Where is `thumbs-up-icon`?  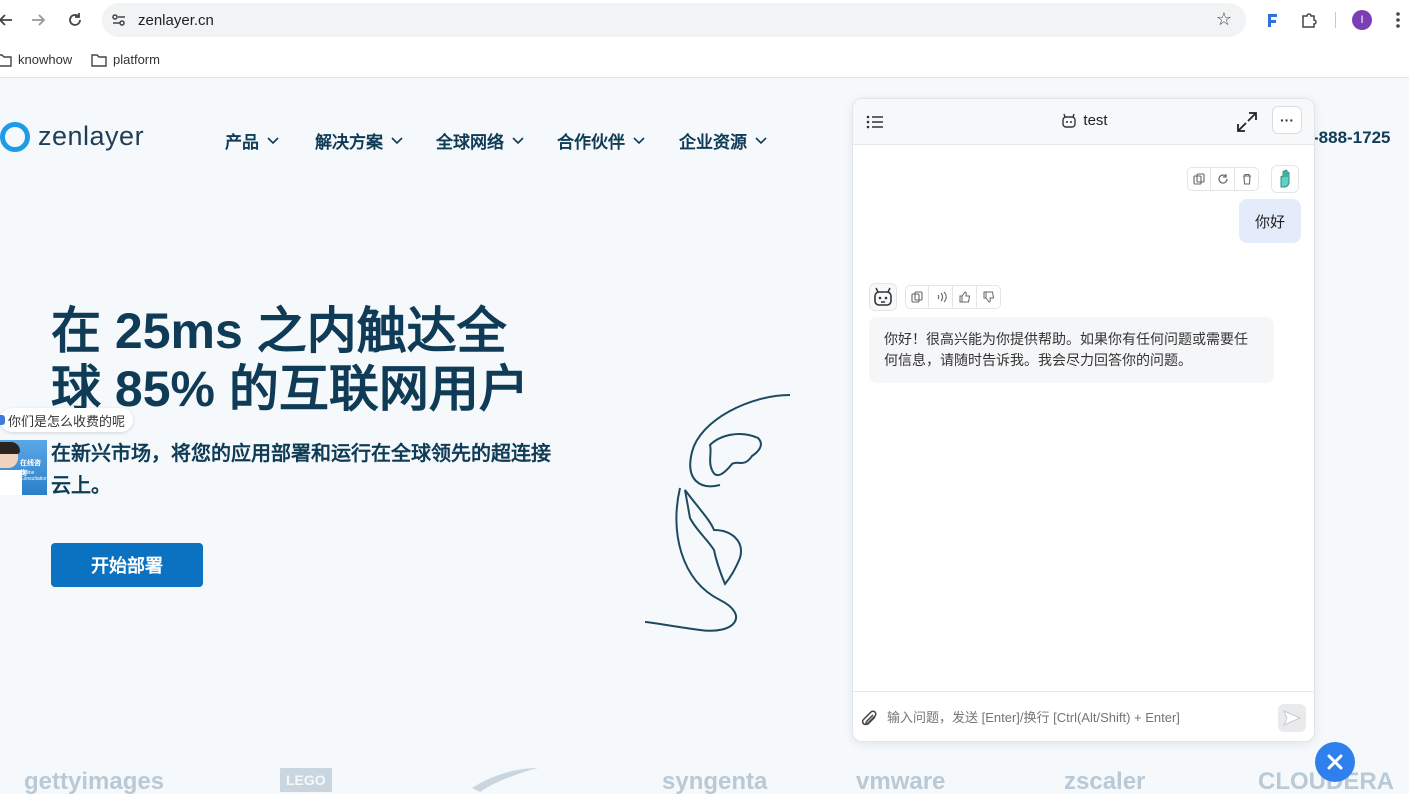 thumbs-up-icon is located at coordinates (965, 297).